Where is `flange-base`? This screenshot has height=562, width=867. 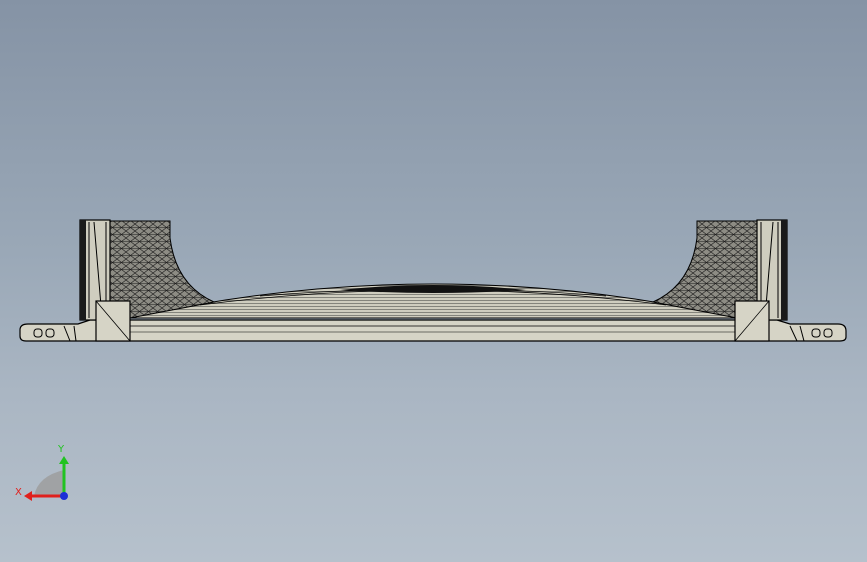
flange-base is located at coordinates (433, 330).